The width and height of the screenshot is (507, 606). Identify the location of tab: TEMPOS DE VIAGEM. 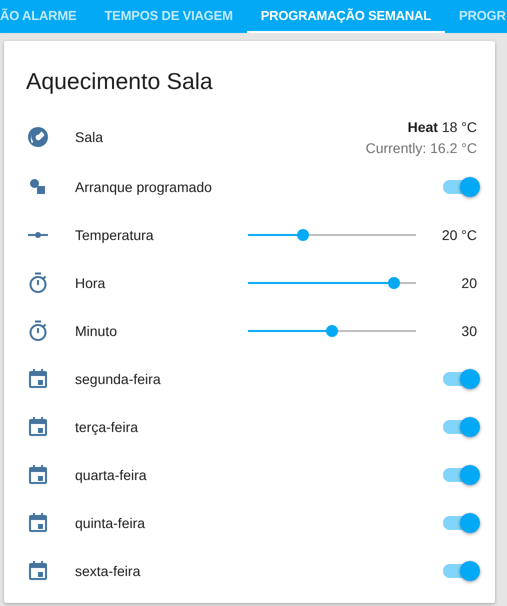
(168, 16).